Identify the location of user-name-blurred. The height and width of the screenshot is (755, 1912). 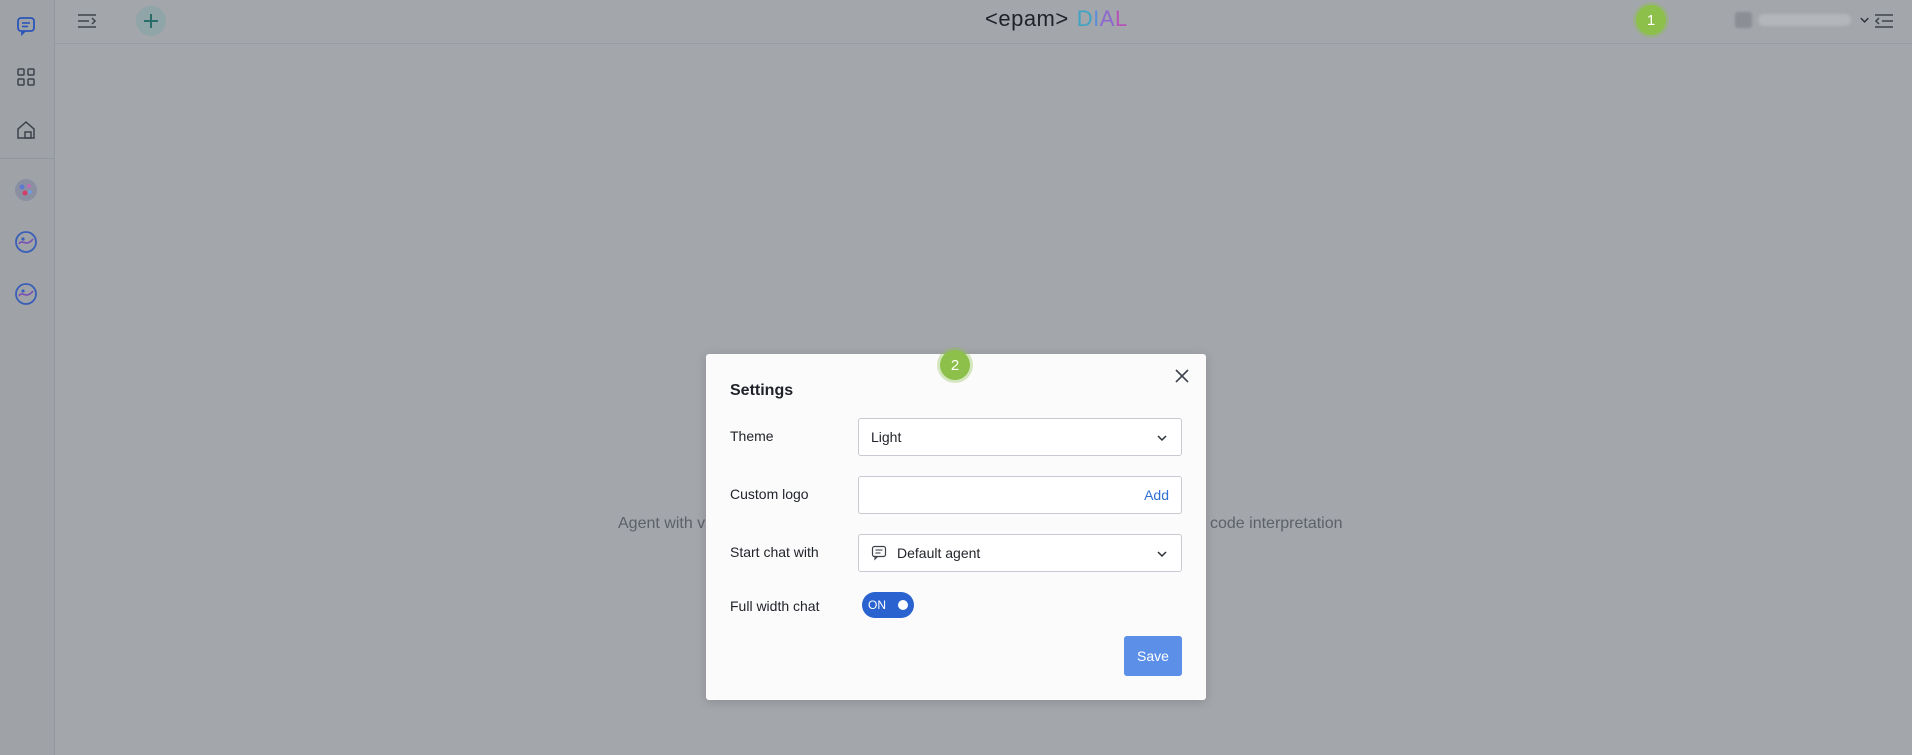
(1804, 20).